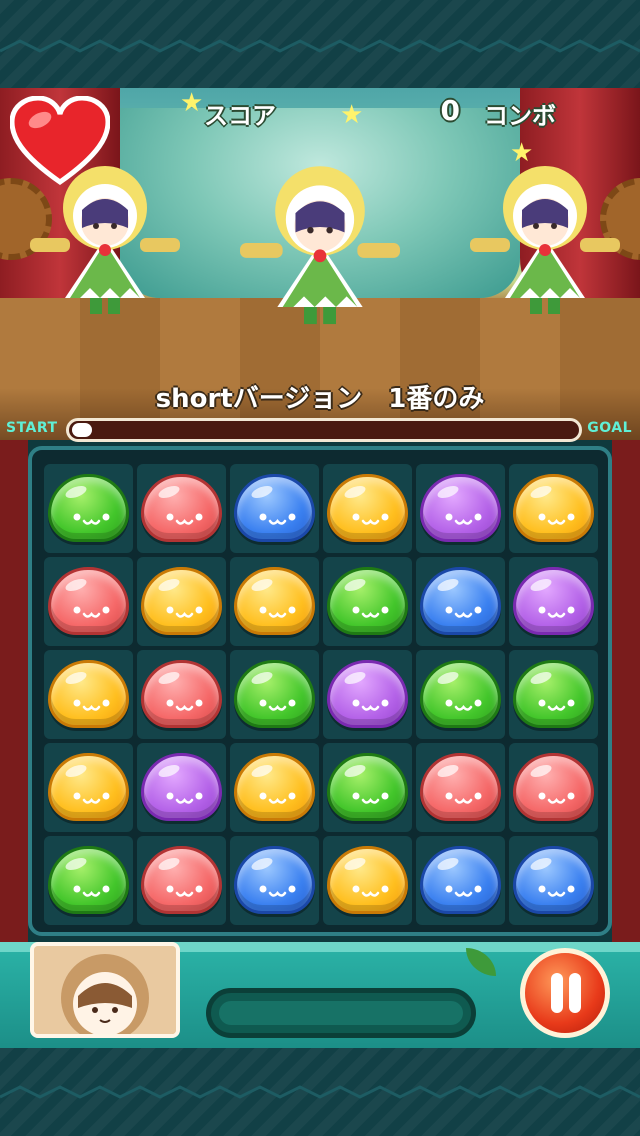 Image resolution: width=640 pixels, height=1136 pixels. Describe the element at coordinates (82, 430) in the screenshot. I see `progress-fill` at that location.